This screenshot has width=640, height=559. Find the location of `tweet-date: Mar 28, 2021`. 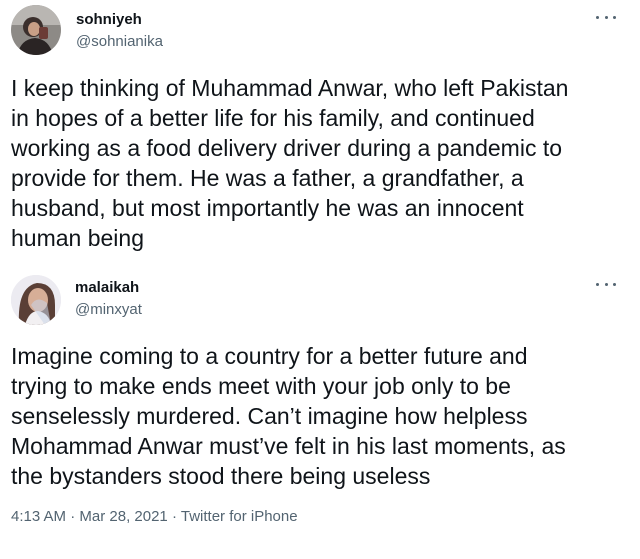

tweet-date: Mar 28, 2021 is located at coordinates (123, 516).